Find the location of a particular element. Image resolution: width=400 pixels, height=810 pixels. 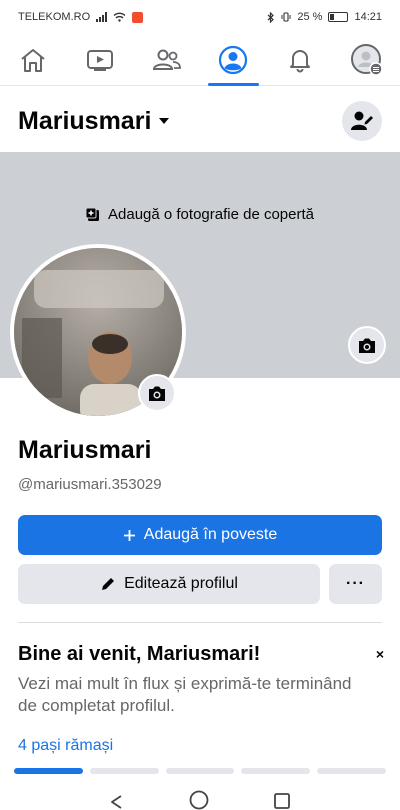

more-icon: ··· is located at coordinates (355, 583).